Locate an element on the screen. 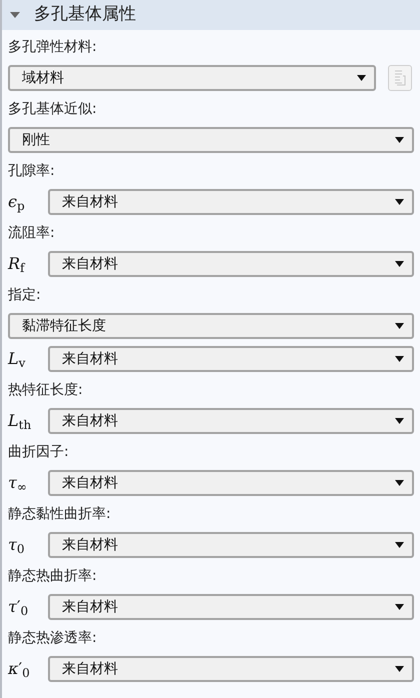 Image resolution: width=420 pixels, height=698 pixels. dropdown: 域材料 is located at coordinates (192, 78).